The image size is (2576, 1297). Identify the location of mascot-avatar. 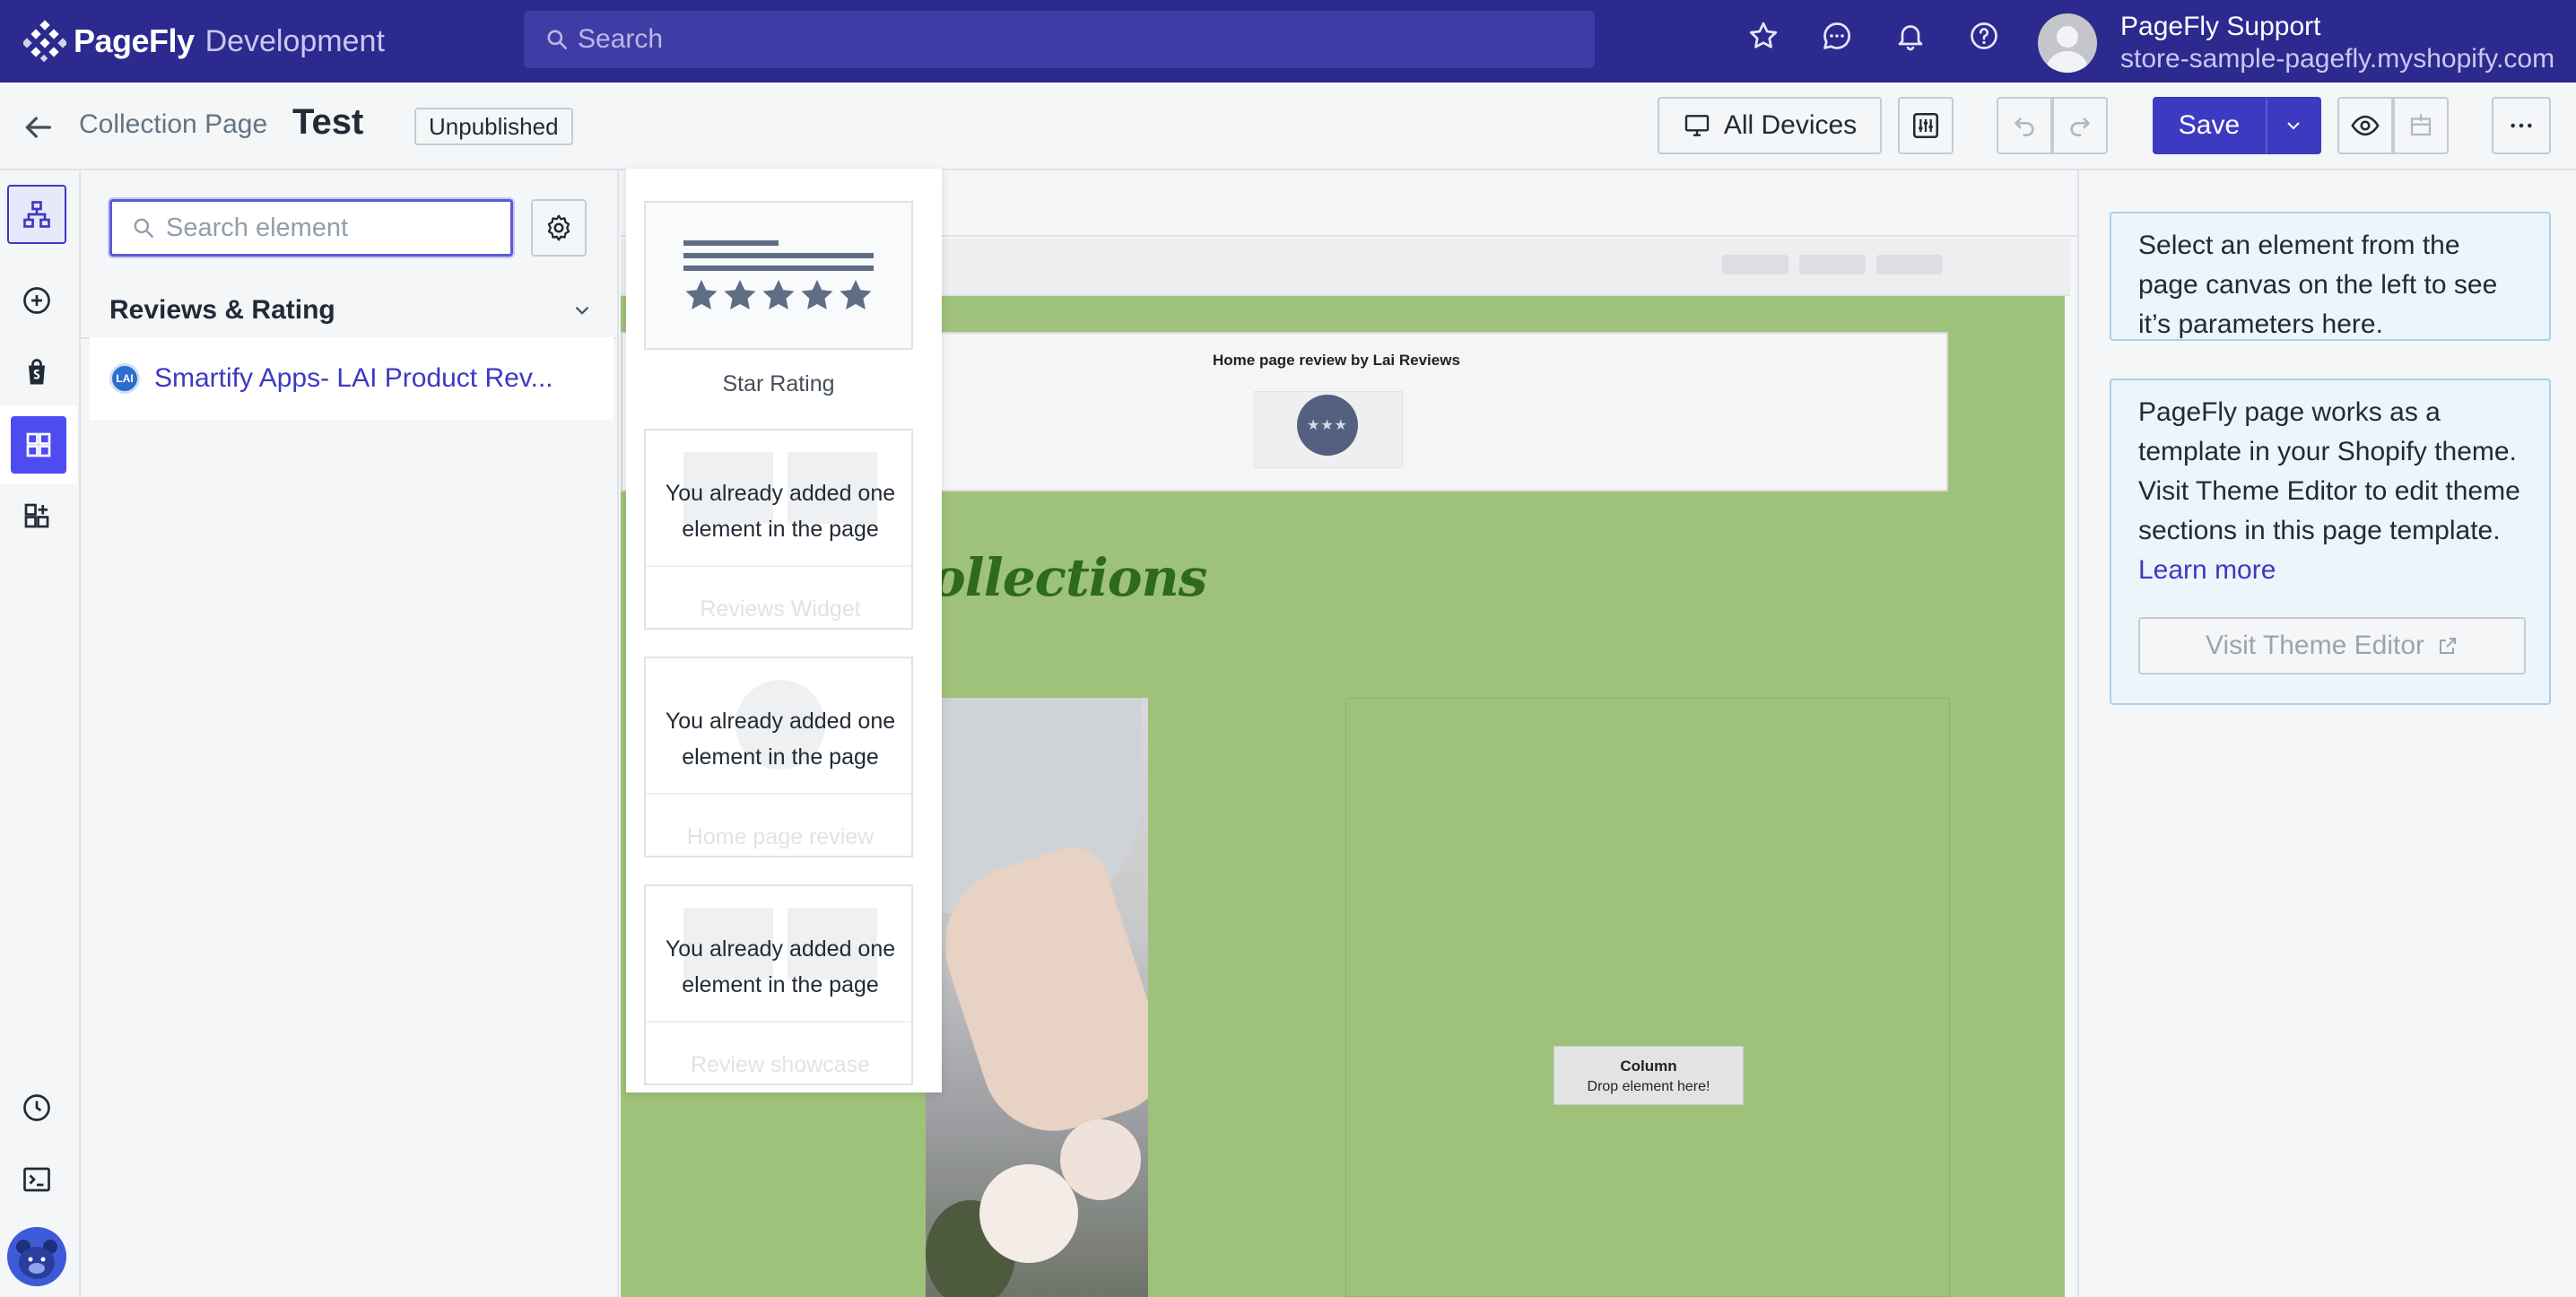
(36, 1256).